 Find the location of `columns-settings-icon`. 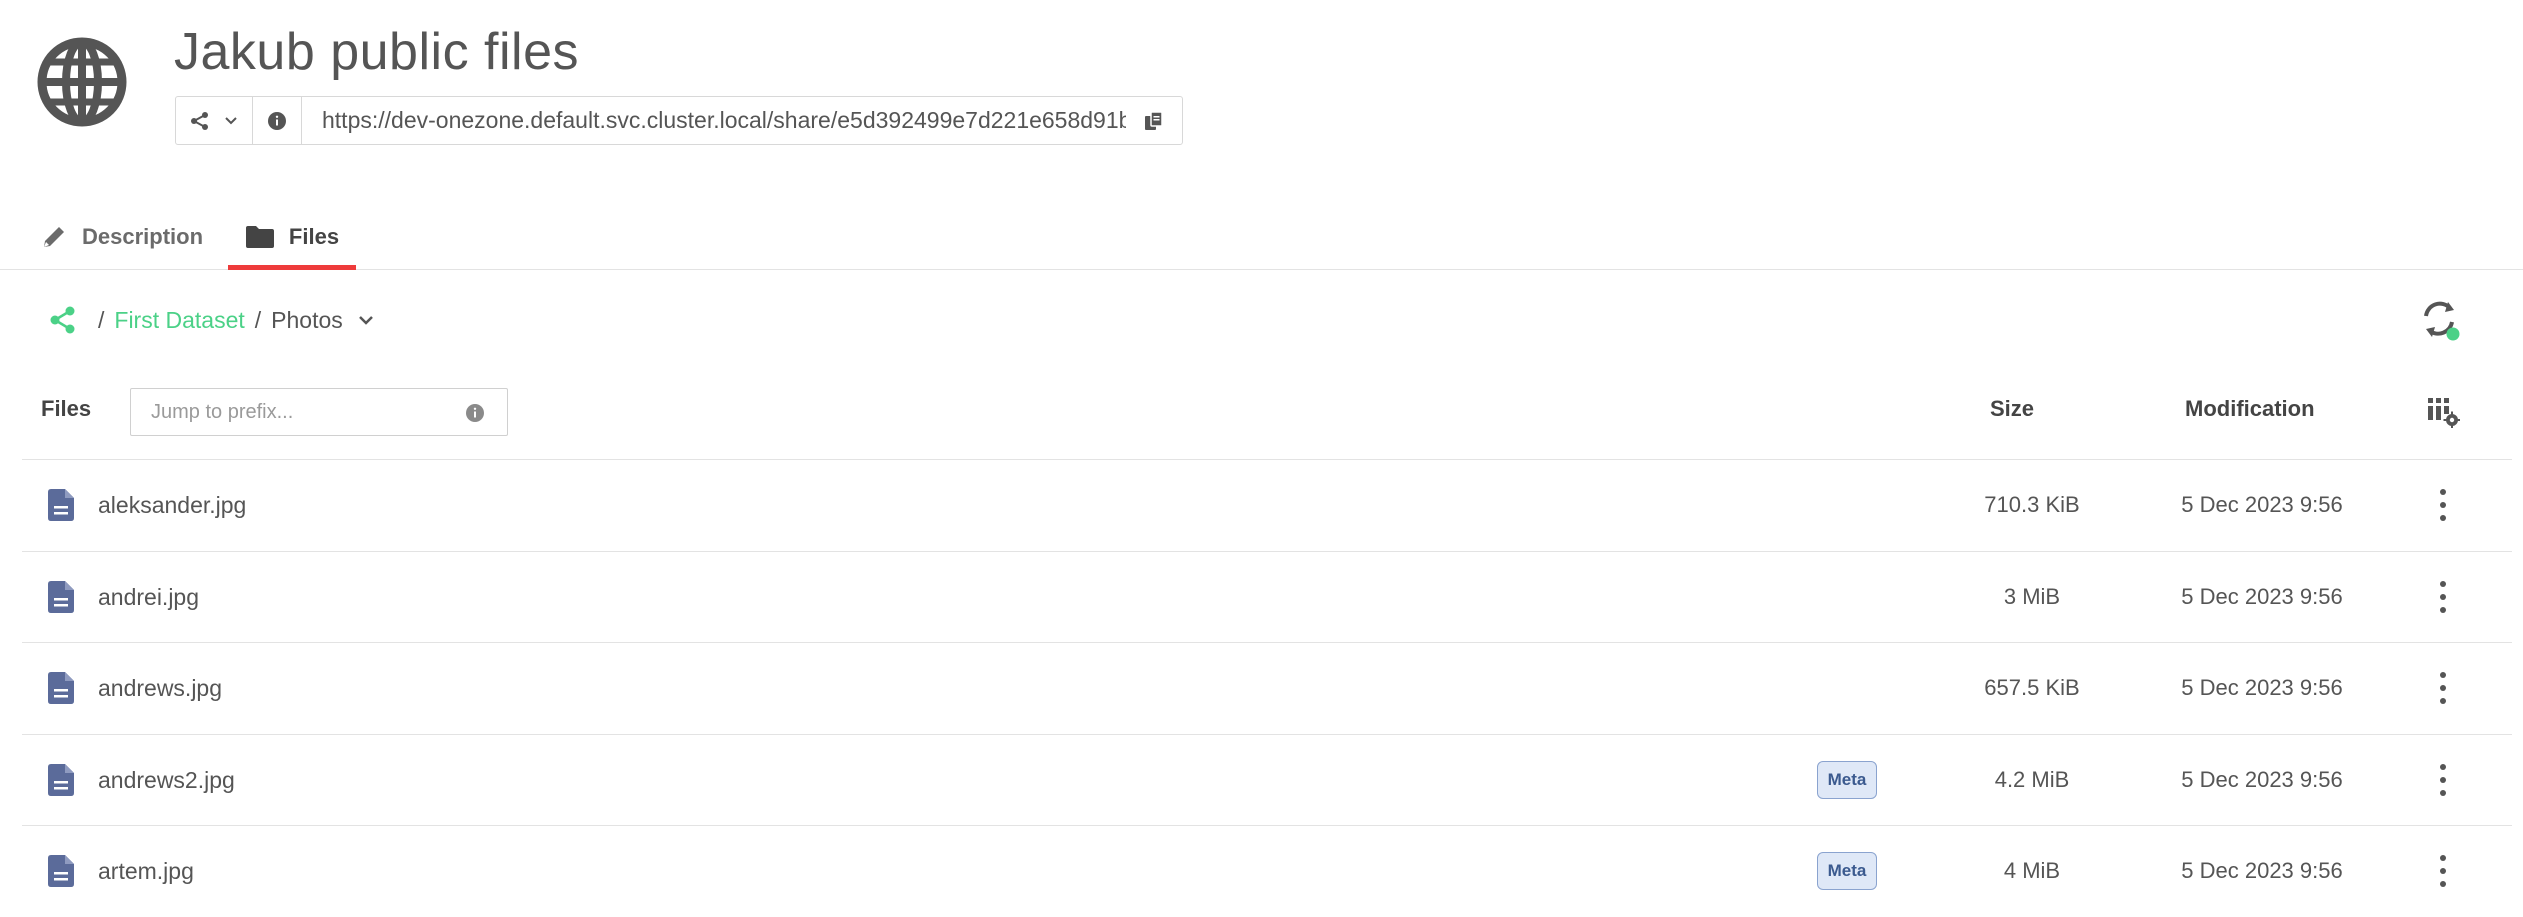

columns-settings-icon is located at coordinates (2443, 411).